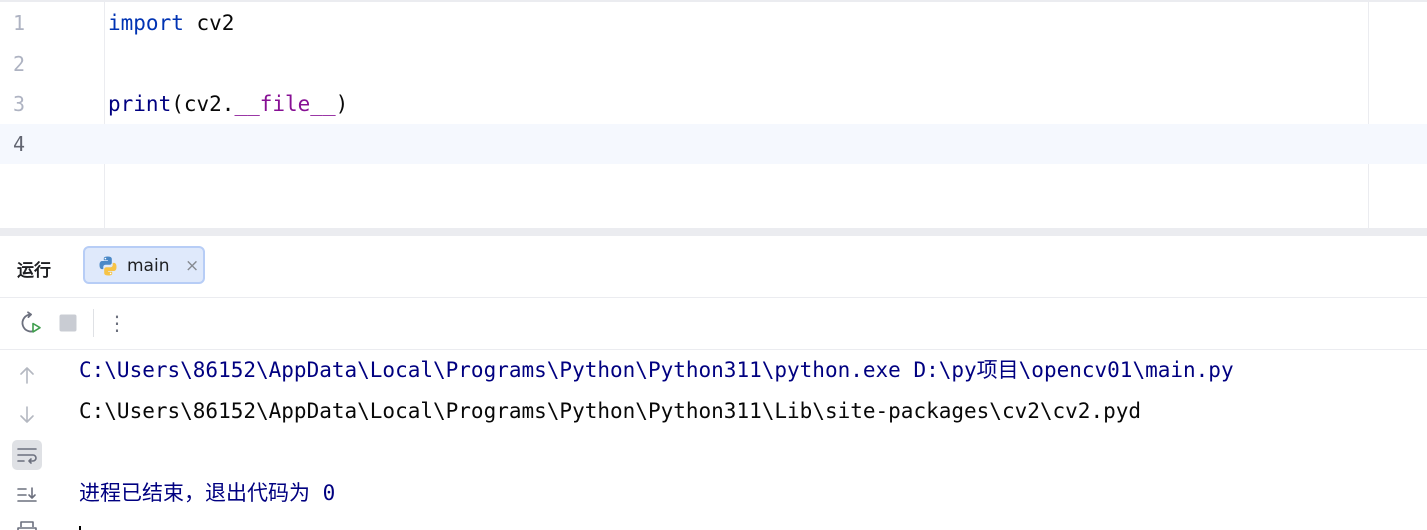 The height and width of the screenshot is (530, 1427). What do you see at coordinates (209, 23) in the screenshot?
I see `identifier-token: cv2` at bounding box center [209, 23].